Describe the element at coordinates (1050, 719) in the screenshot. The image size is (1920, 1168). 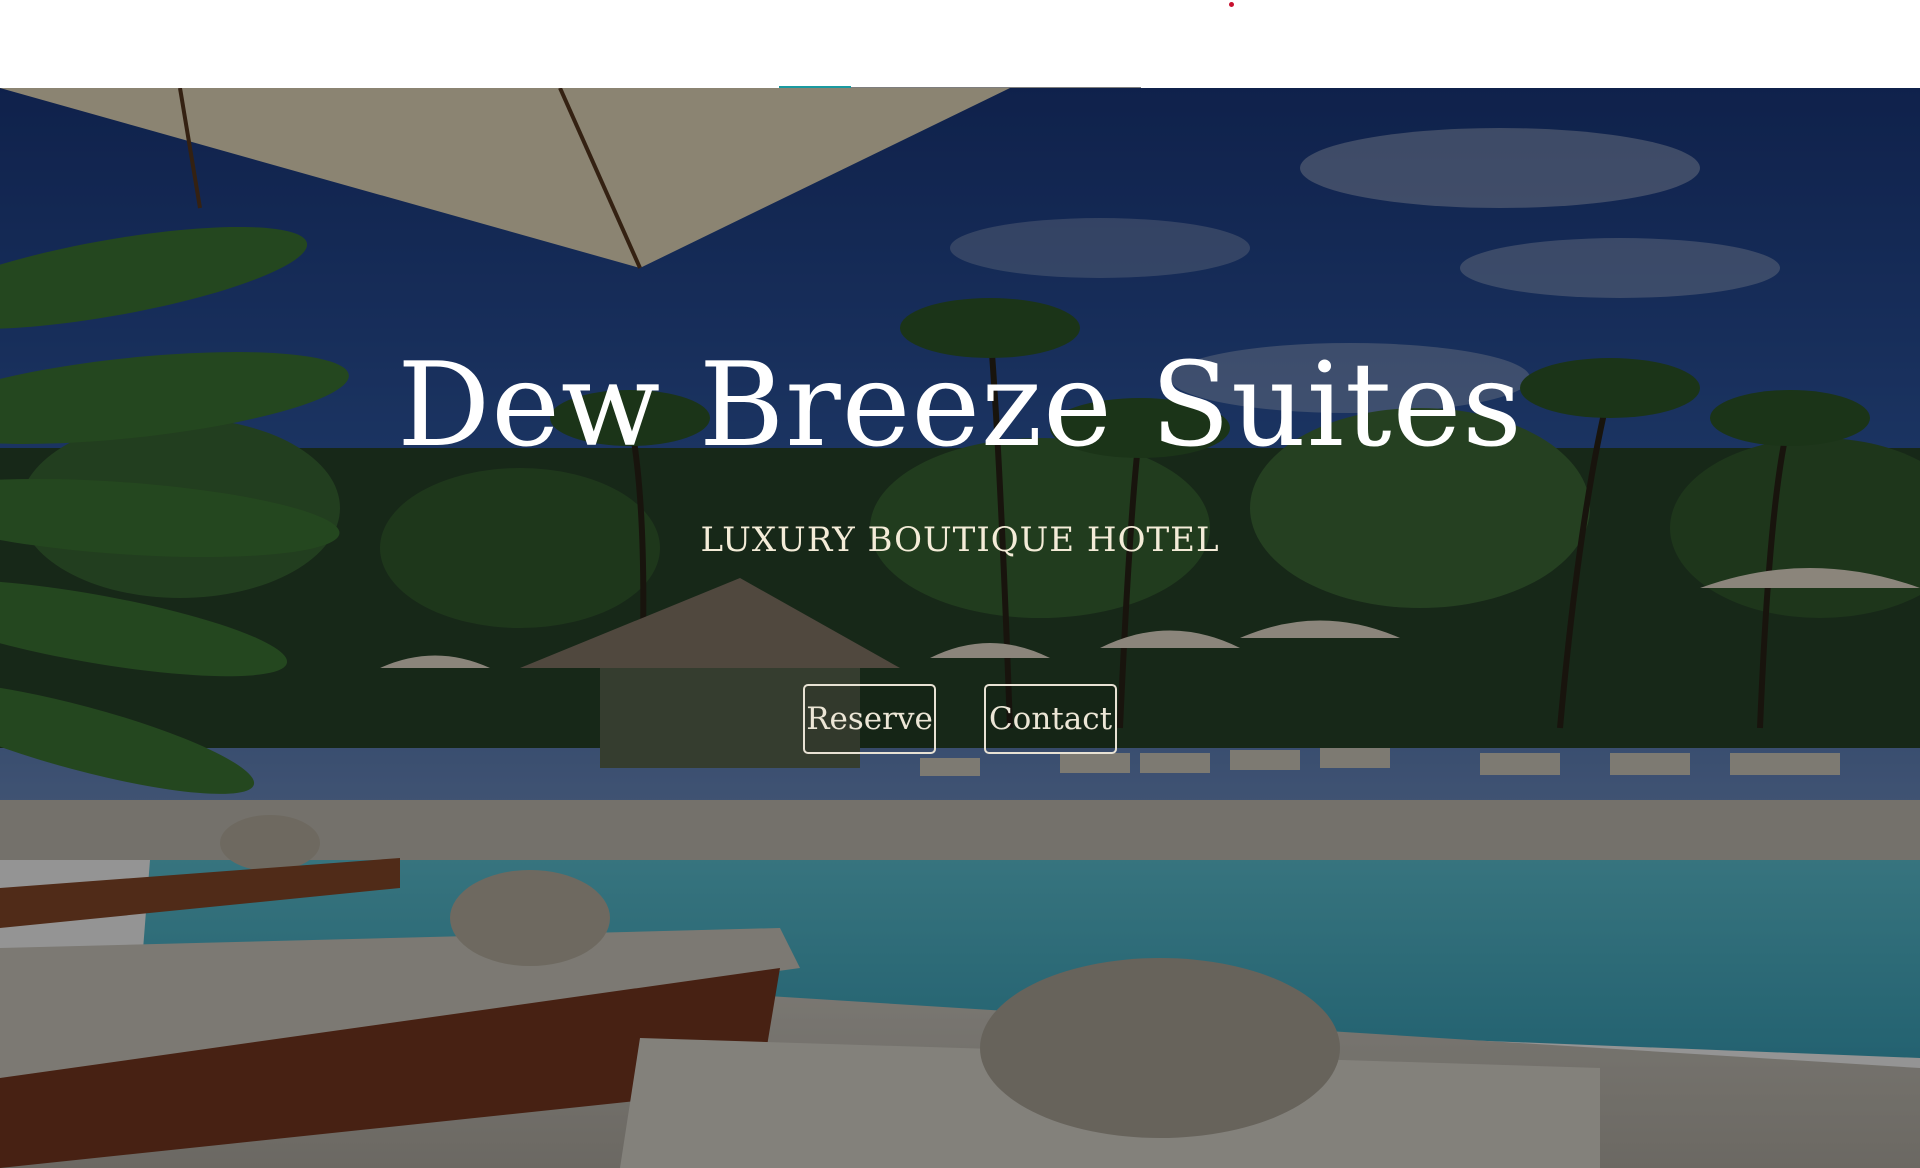
I see `contact-button: Contact` at that location.